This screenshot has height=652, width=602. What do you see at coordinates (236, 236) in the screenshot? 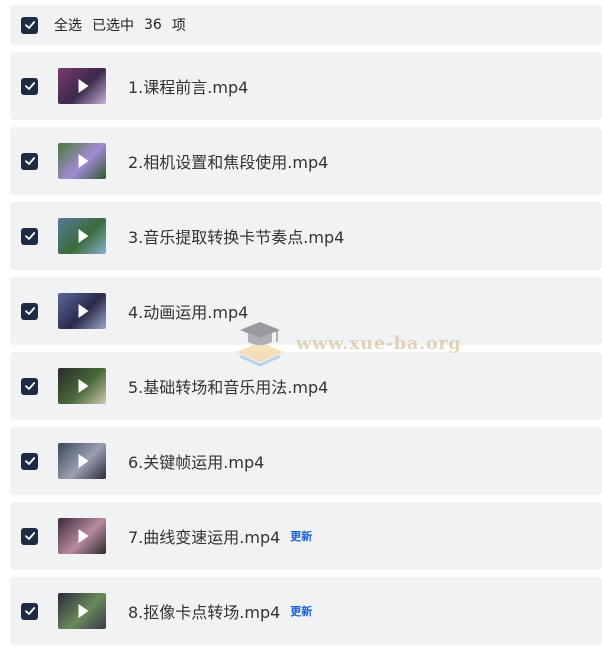
I see `file-title: 3.音乐提取转换卡节奏点.mp4` at bounding box center [236, 236].